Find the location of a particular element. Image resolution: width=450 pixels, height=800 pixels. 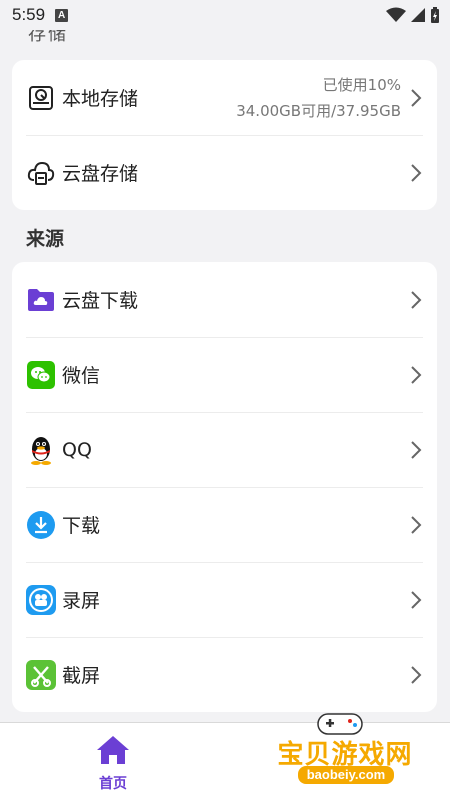

storage-capacity: 34.00GB可用/37.95GB is located at coordinates (318, 110).